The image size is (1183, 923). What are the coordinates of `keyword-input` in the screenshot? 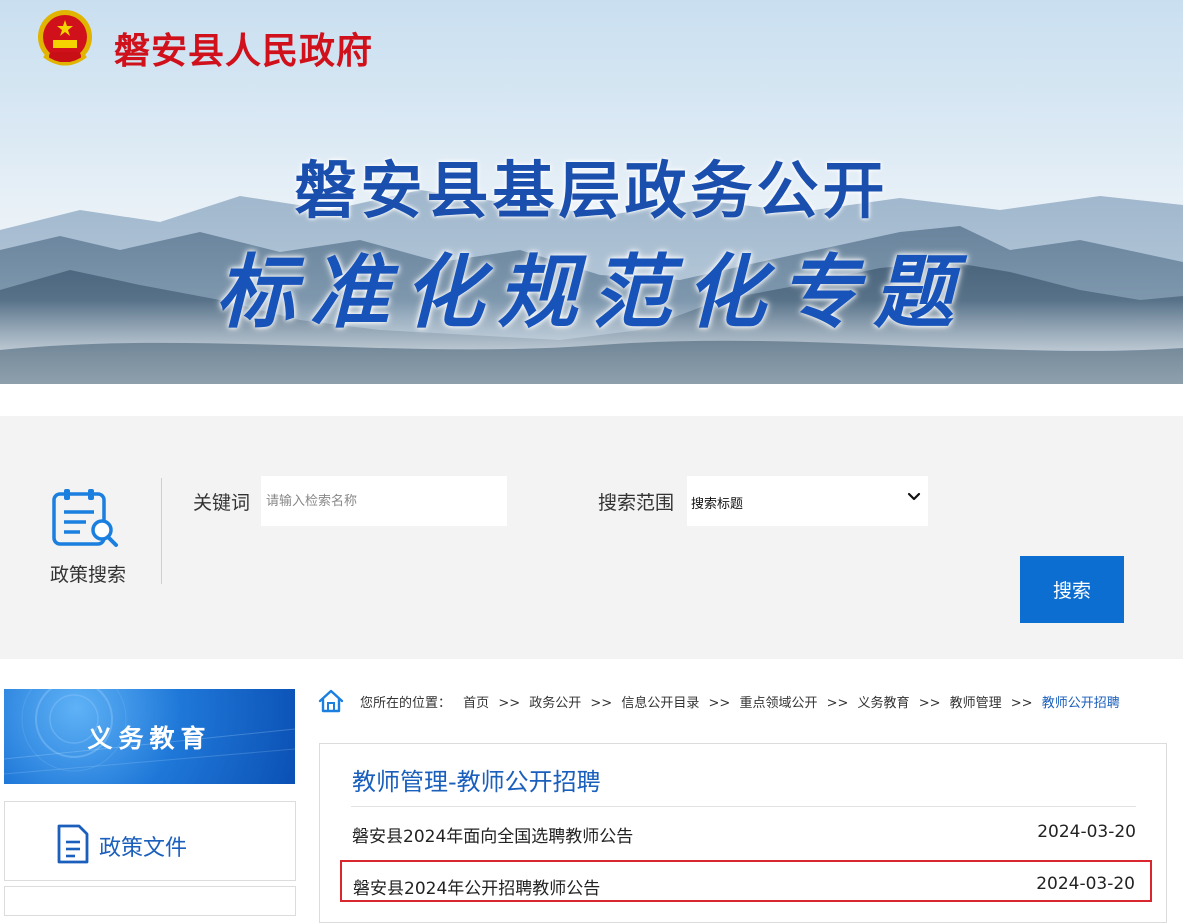 It's located at (384, 501).